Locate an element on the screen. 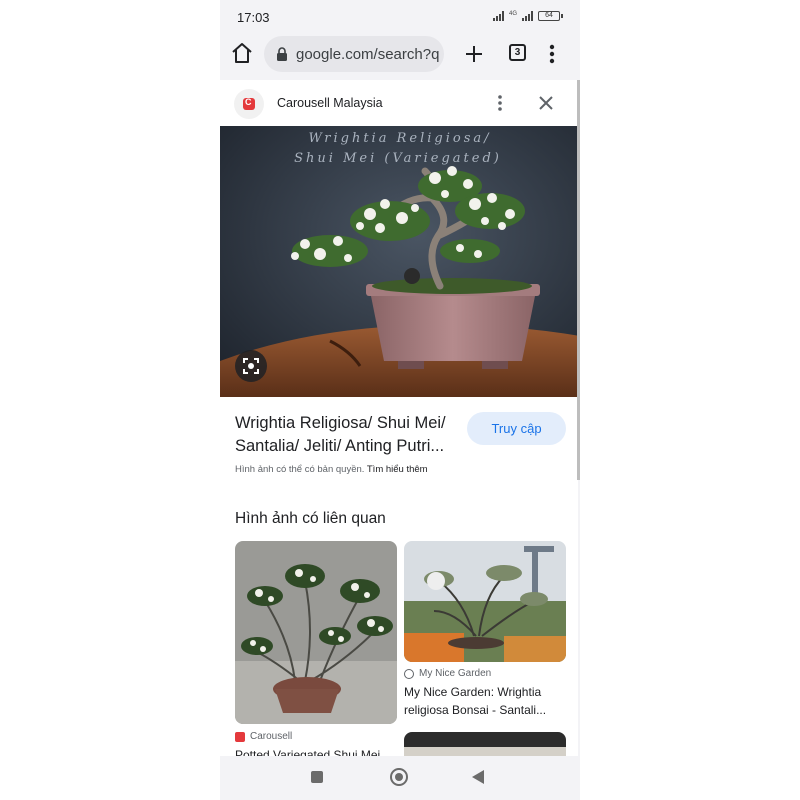 The height and width of the screenshot is (800, 800). browser-toolbar: google.com/search?q 3 is located at coordinates (400, 57).